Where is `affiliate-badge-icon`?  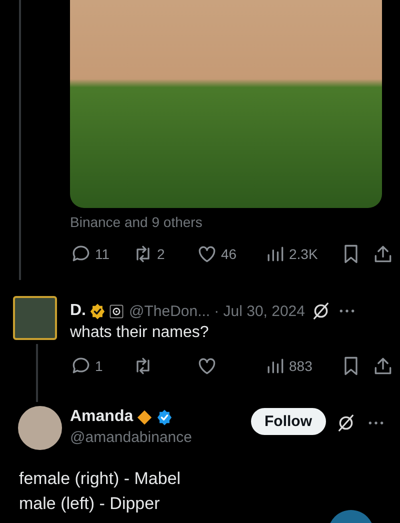 affiliate-badge-icon is located at coordinates (116, 311).